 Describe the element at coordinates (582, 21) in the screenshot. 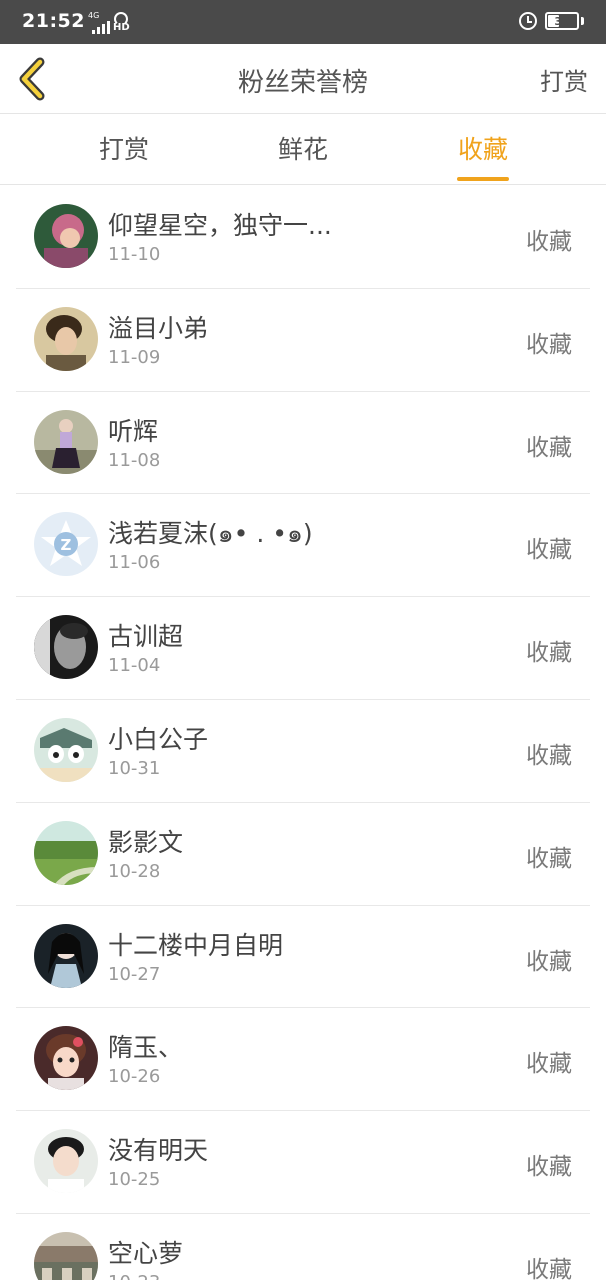

I see `battery-tip` at that location.